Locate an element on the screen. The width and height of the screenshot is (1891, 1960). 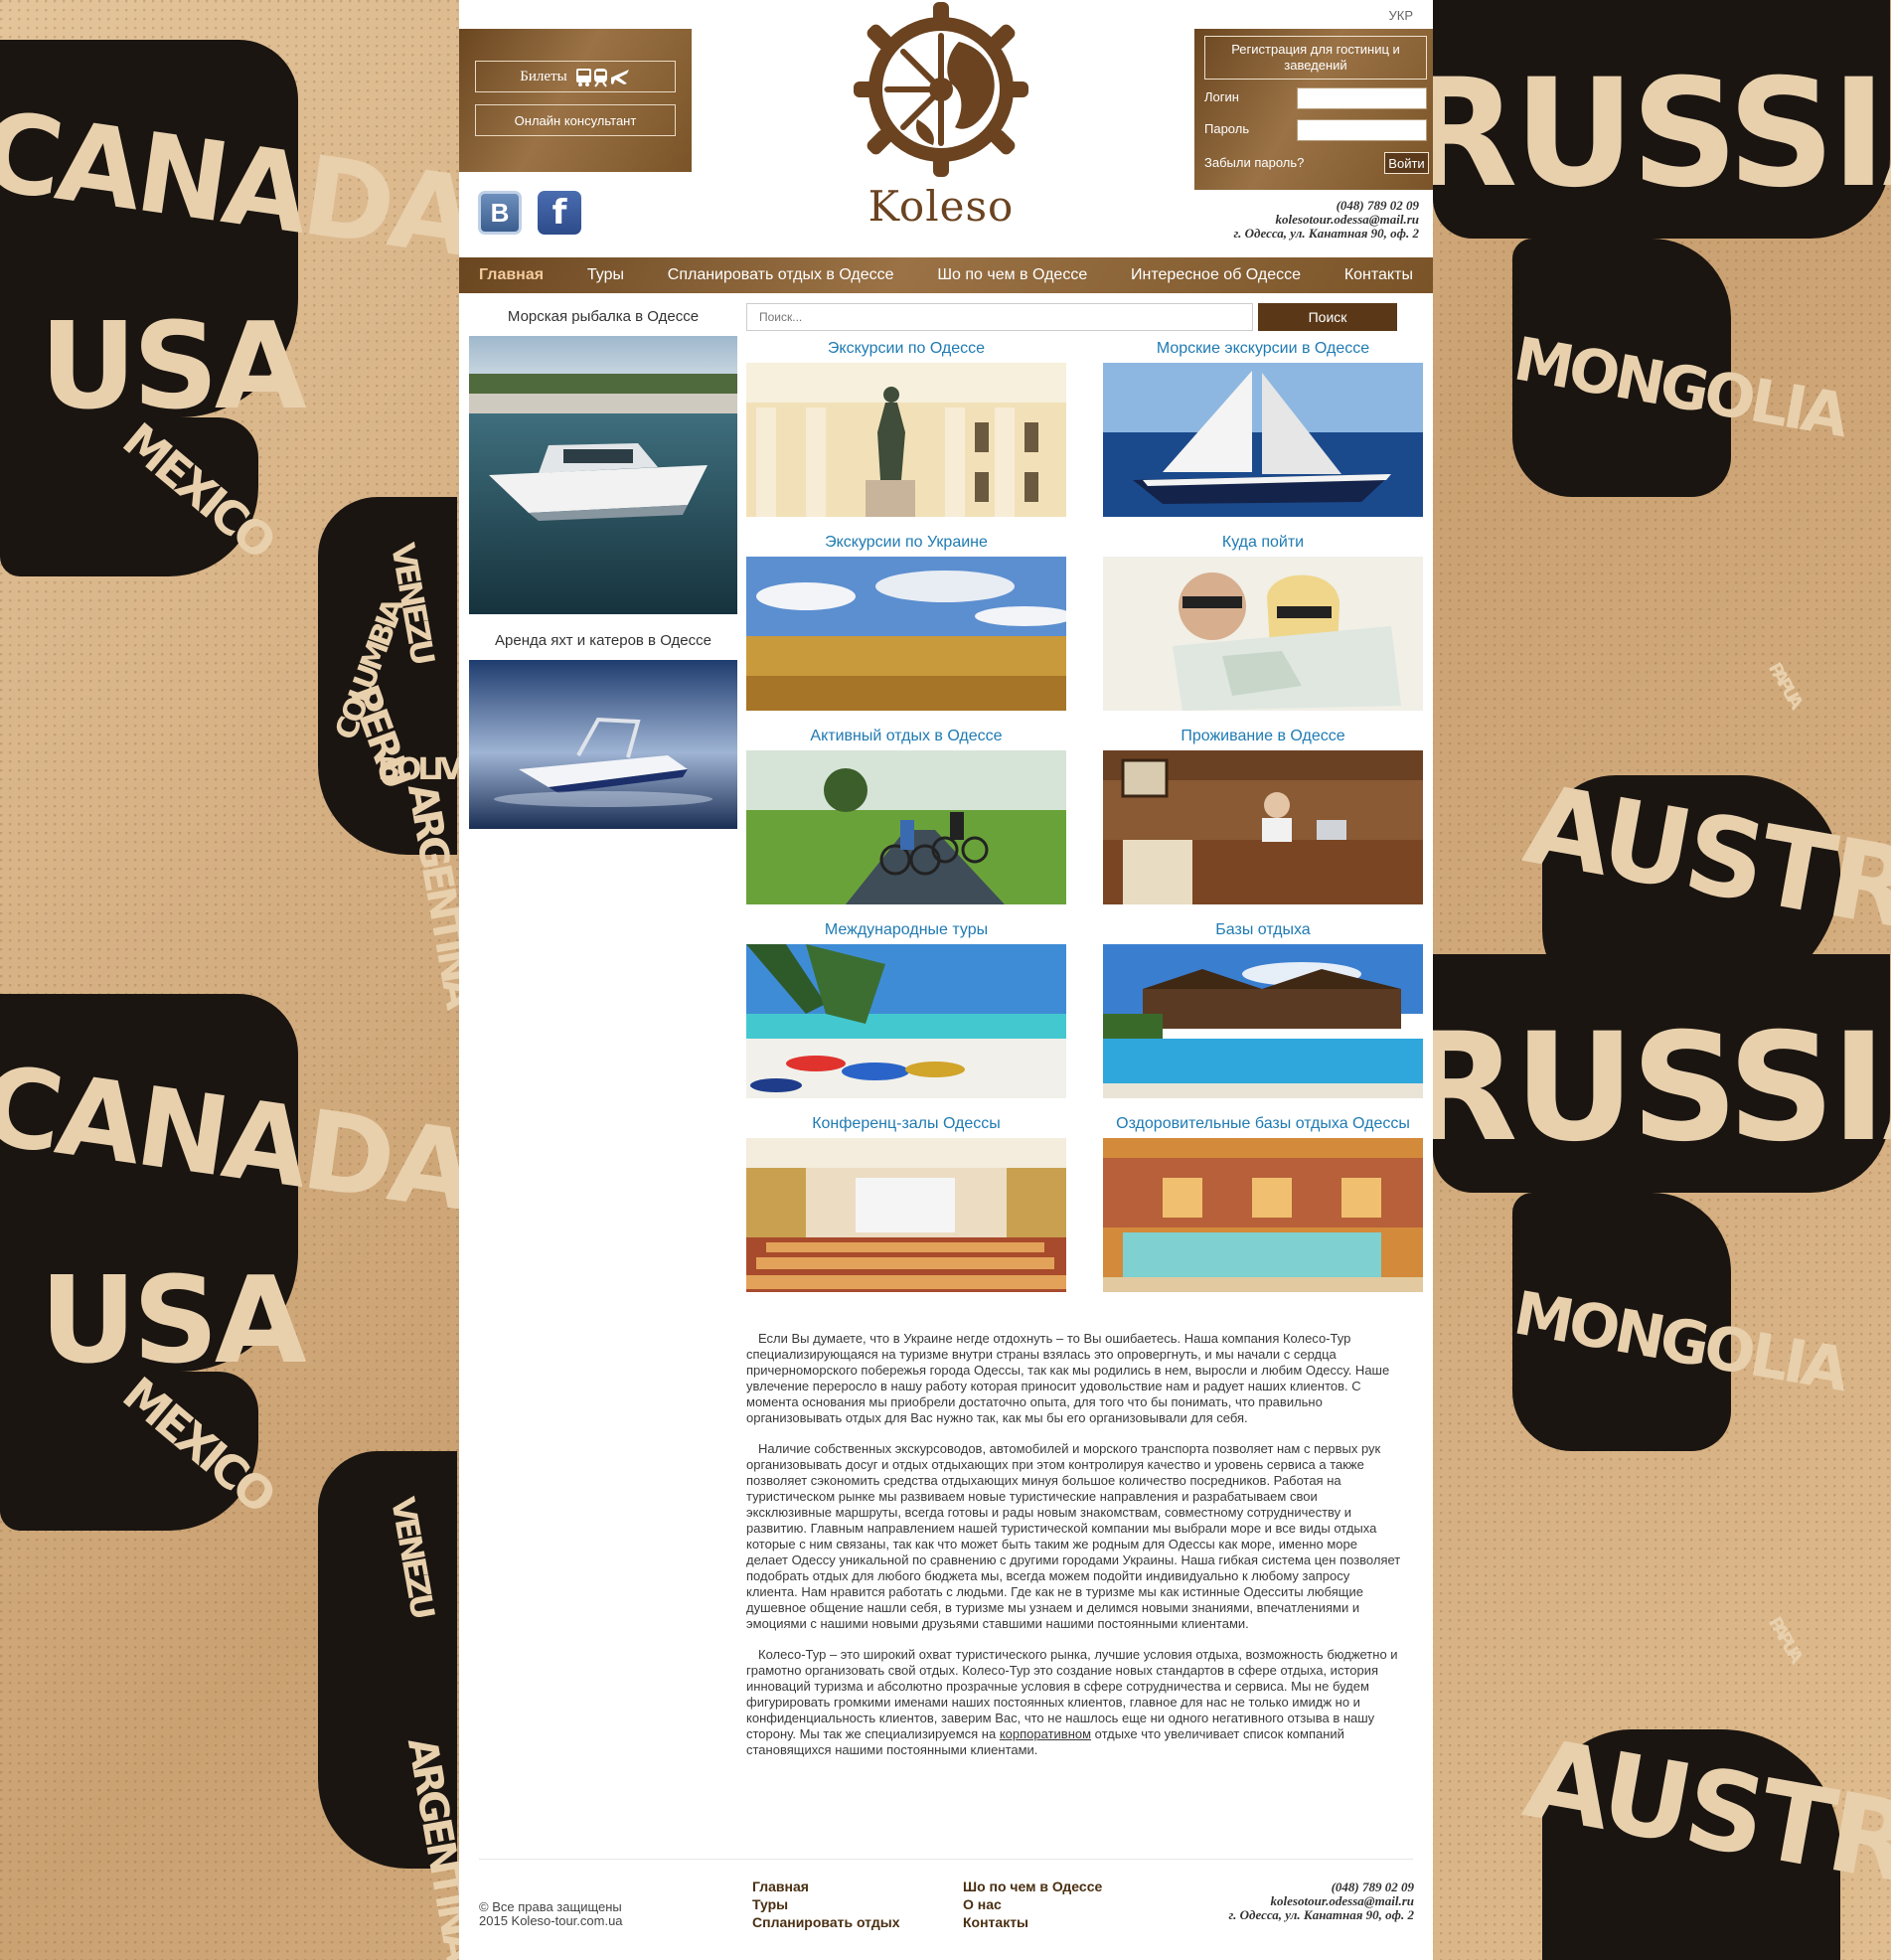
tile-odessa-excursions: Экскурсии по Одессе is located at coordinates (906, 428).